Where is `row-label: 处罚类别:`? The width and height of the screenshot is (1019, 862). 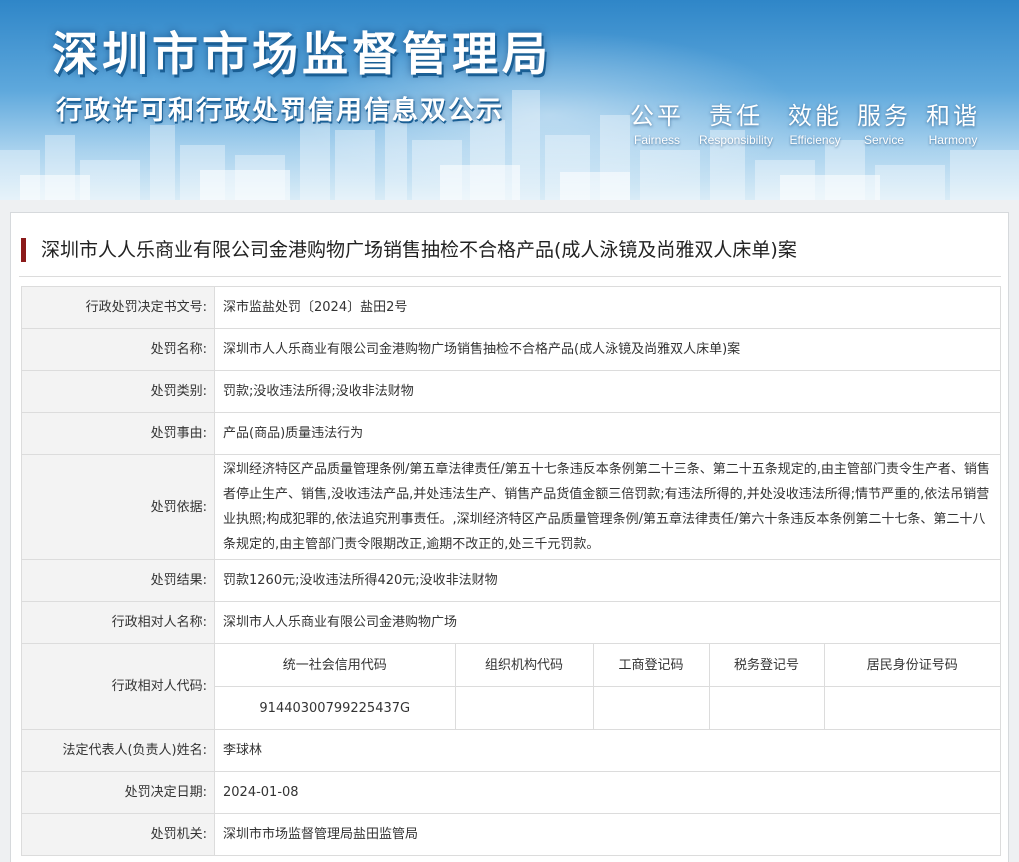 row-label: 处罚类别: is located at coordinates (118, 391).